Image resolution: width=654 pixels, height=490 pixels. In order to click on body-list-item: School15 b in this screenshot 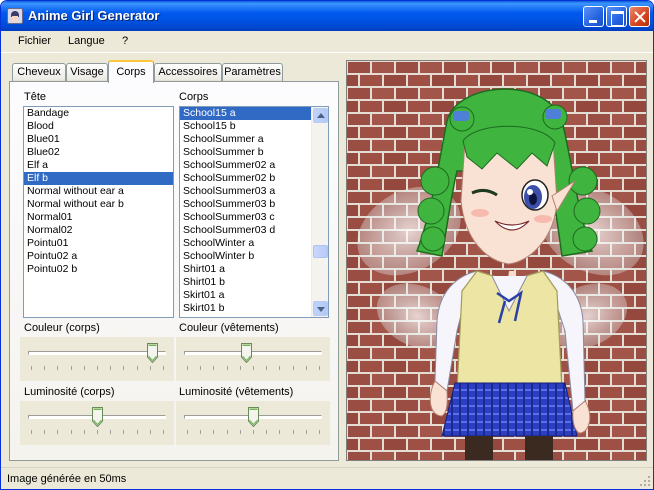, I will do `click(254, 126)`.